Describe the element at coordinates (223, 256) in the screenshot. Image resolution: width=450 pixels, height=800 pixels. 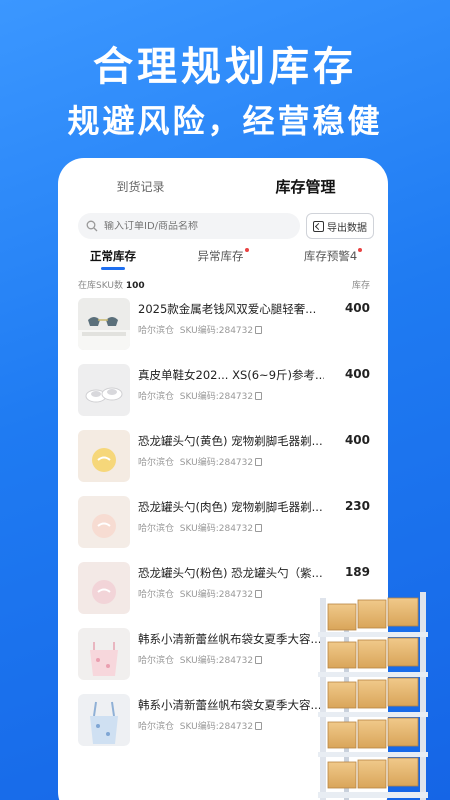
I see `tab-abnormal-stock: 异常库存` at that location.